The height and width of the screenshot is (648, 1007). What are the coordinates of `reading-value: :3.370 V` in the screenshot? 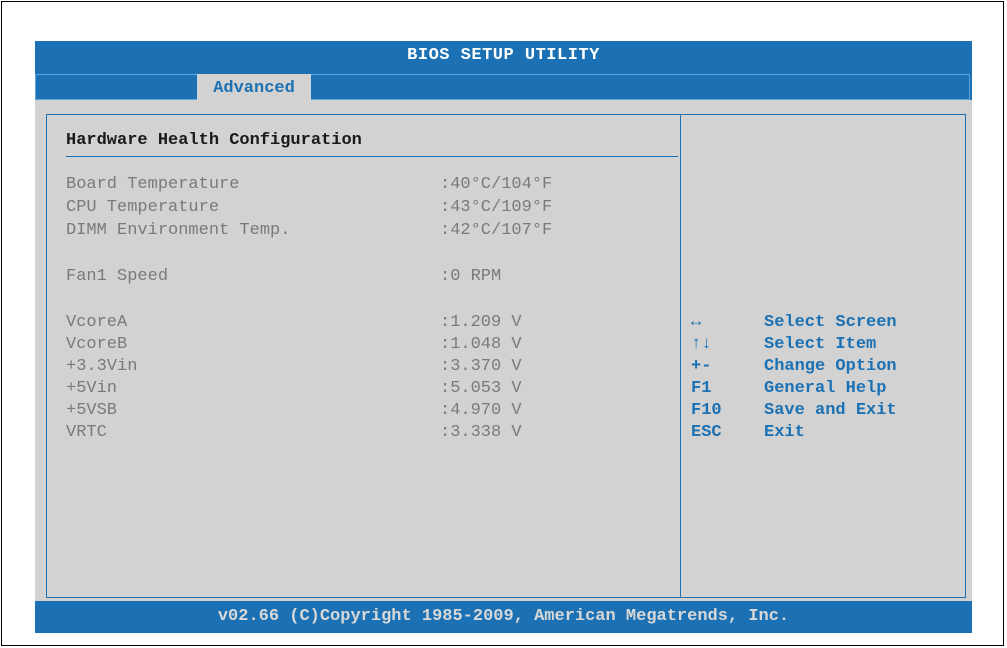 It's located at (481, 366).